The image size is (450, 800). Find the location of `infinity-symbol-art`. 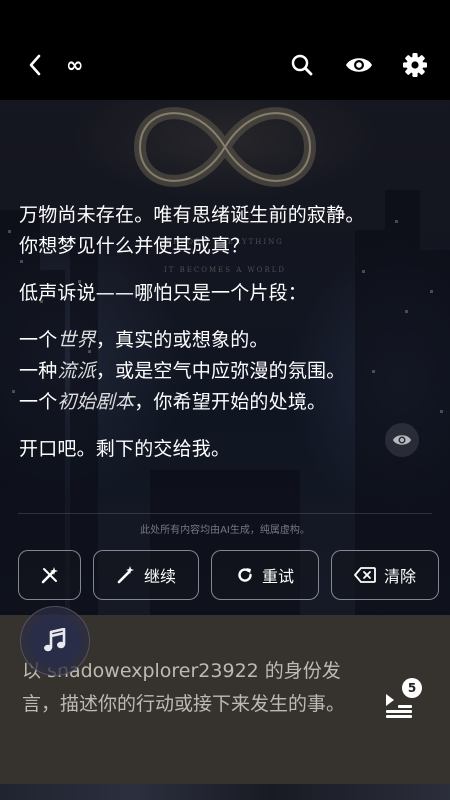

infinity-symbol-art is located at coordinates (225, 147).